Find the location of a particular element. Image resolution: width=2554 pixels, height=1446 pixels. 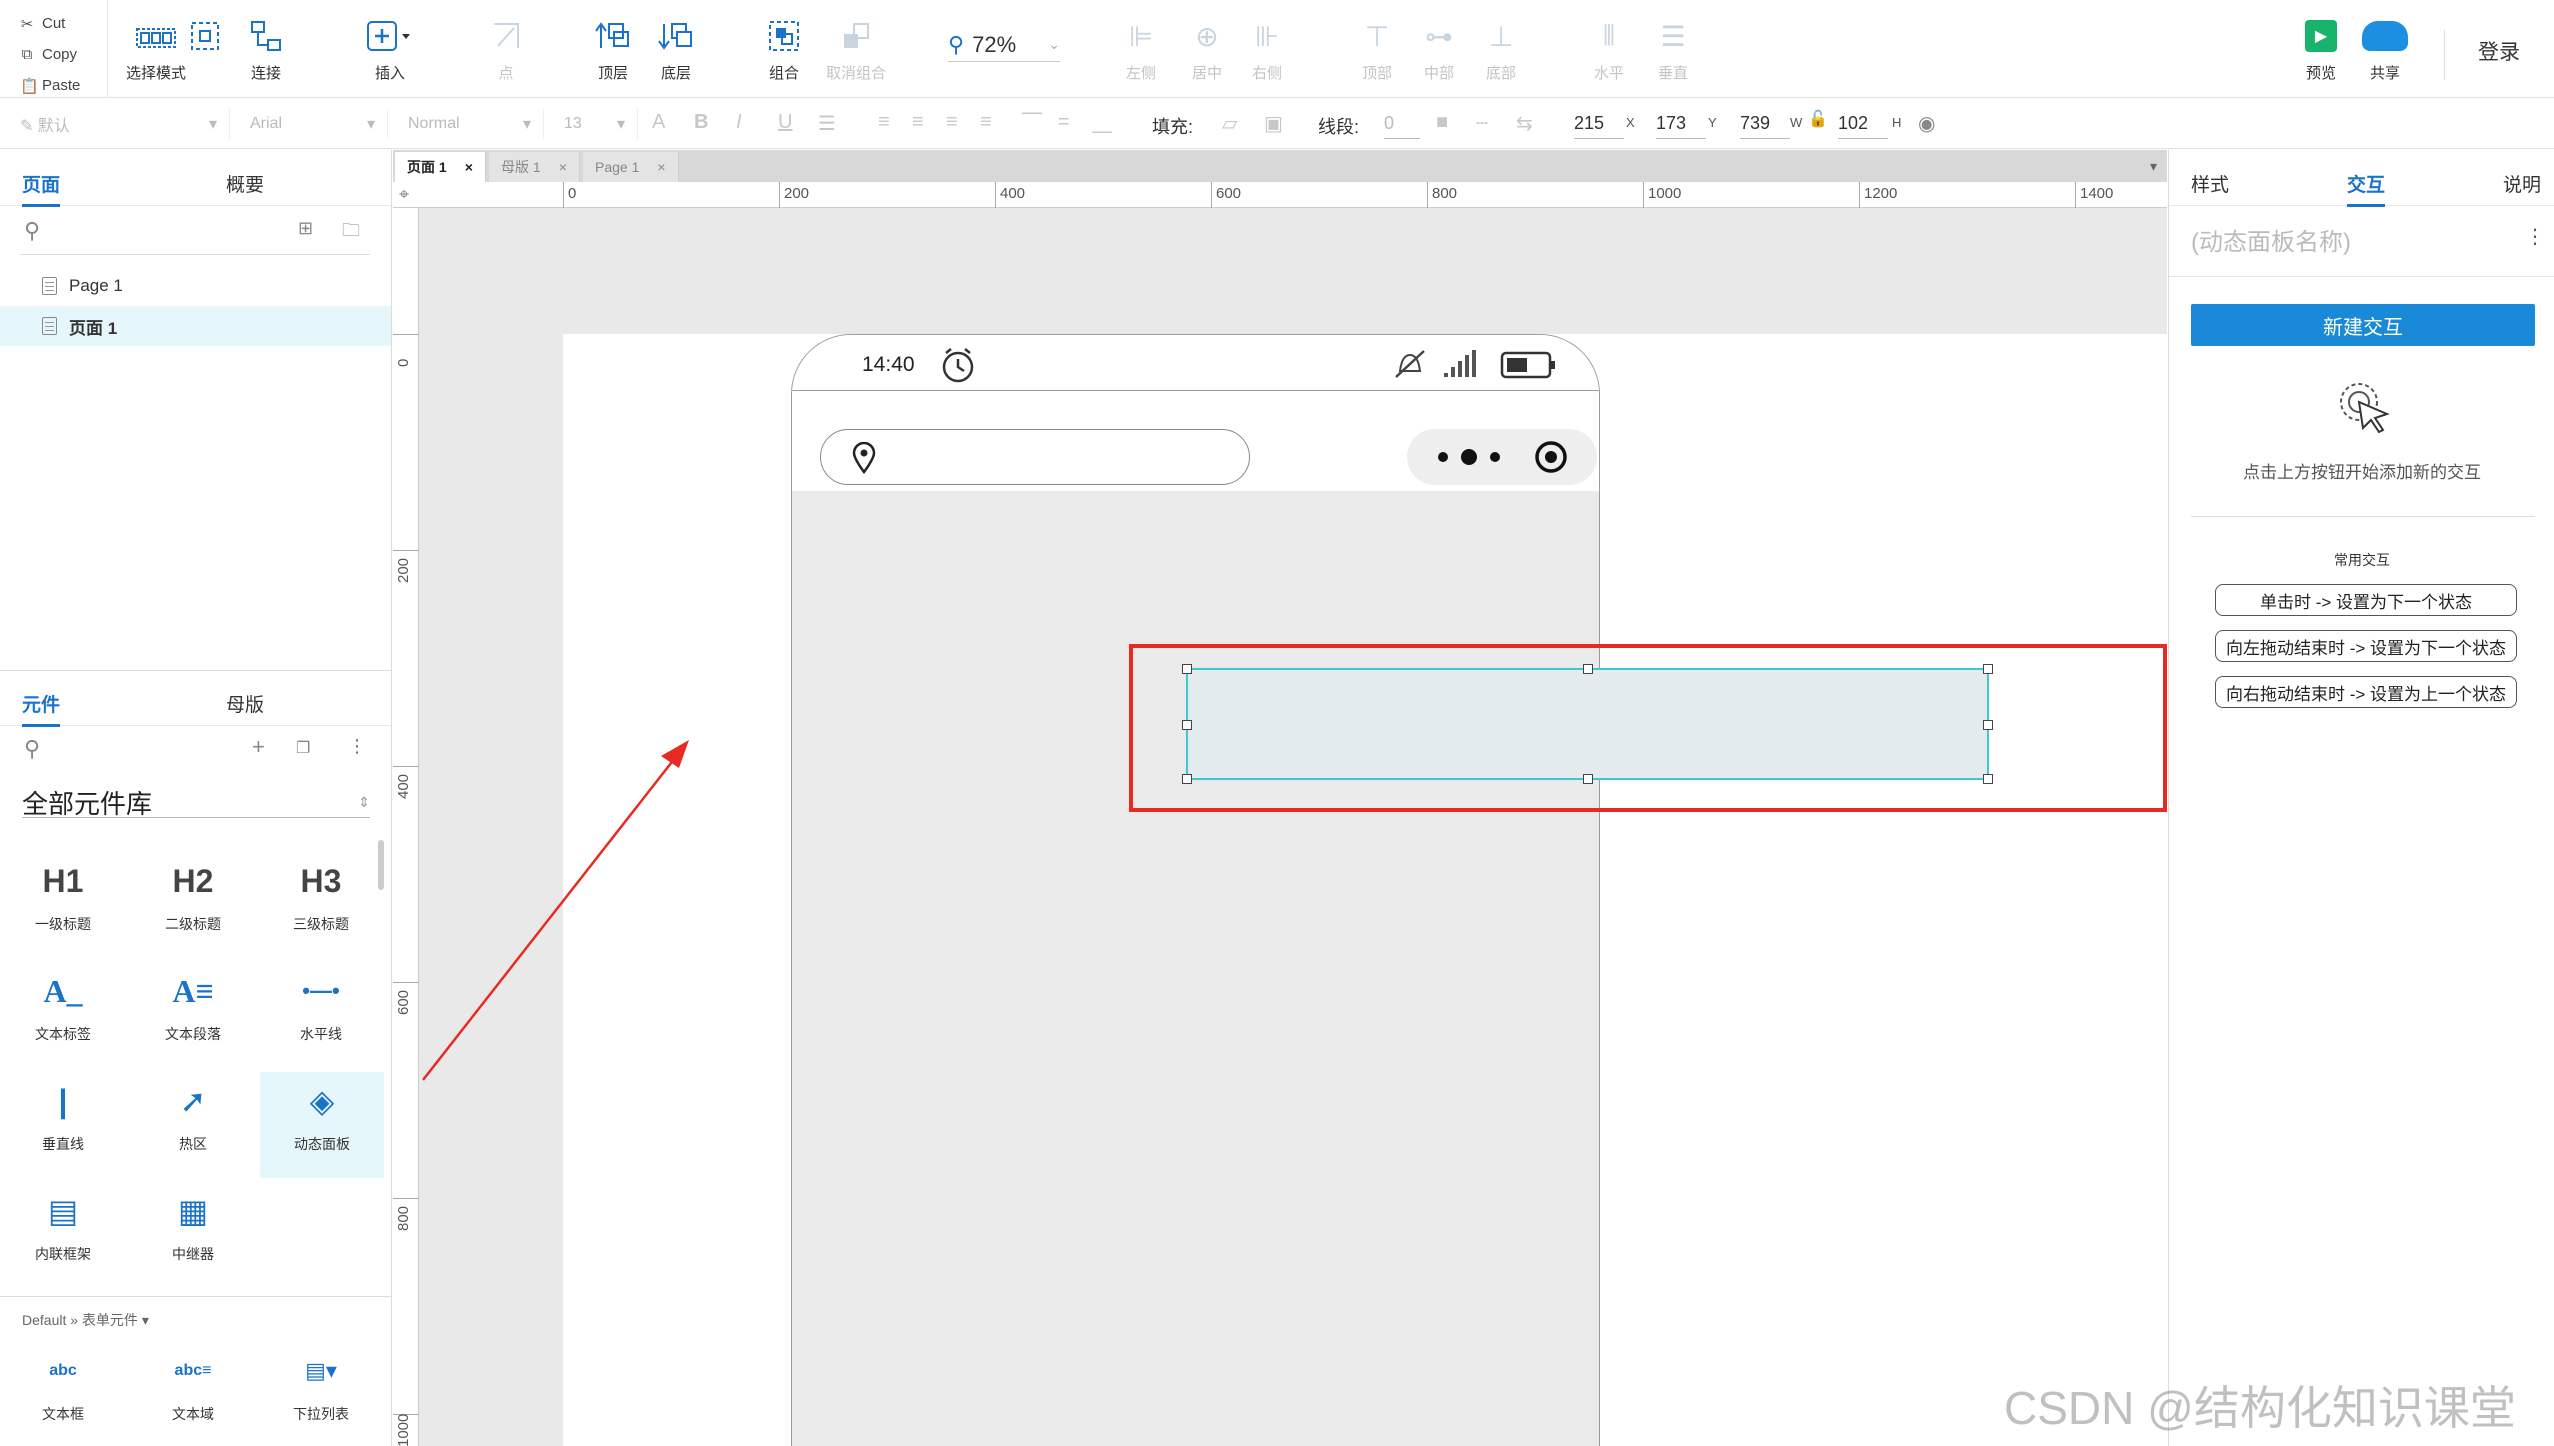

login-link: 登录 is located at coordinates (2499, 51).